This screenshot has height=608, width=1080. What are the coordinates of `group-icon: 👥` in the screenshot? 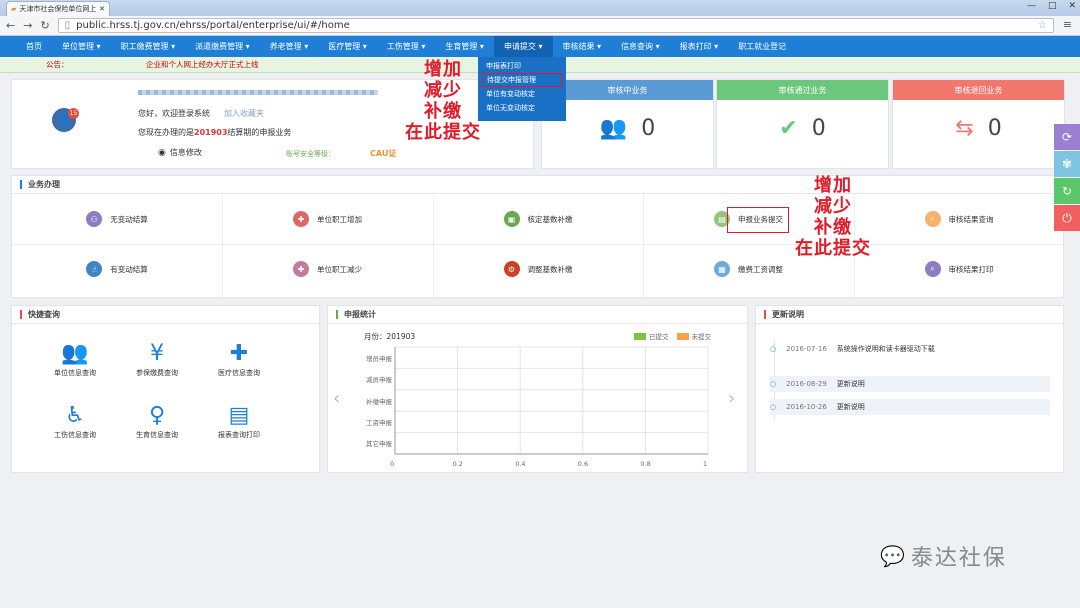 It's located at (75, 353).